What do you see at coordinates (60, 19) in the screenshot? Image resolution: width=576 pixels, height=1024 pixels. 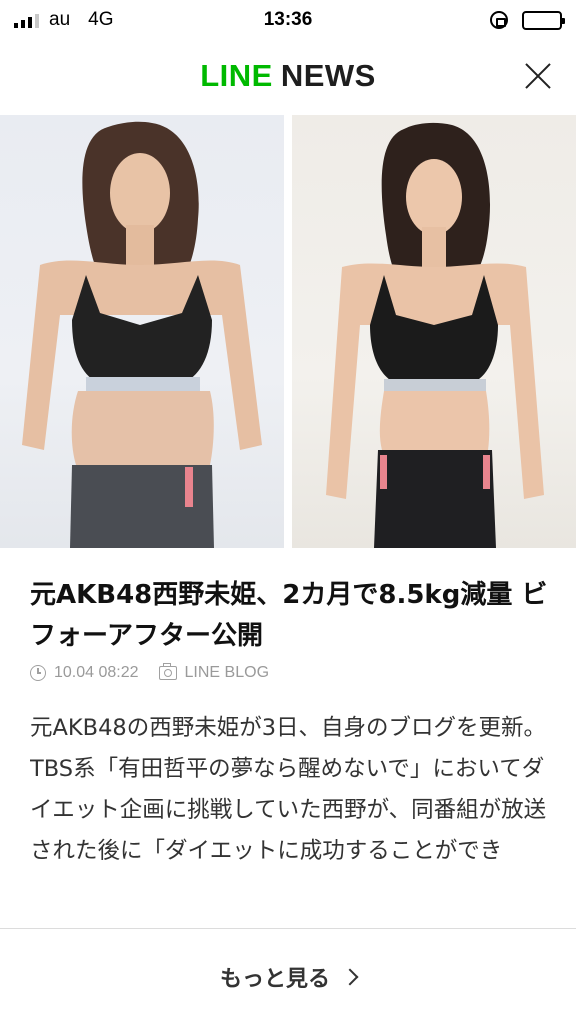 I see `carrier-label: au` at bounding box center [60, 19].